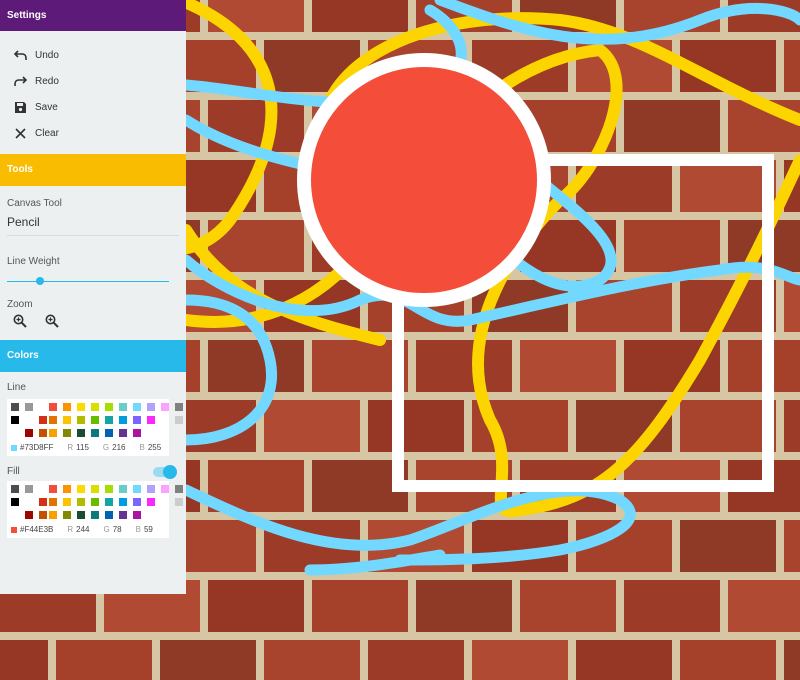 Image resolution: width=800 pixels, height=680 pixels. I want to click on fill-g-value: 78, so click(117, 529).